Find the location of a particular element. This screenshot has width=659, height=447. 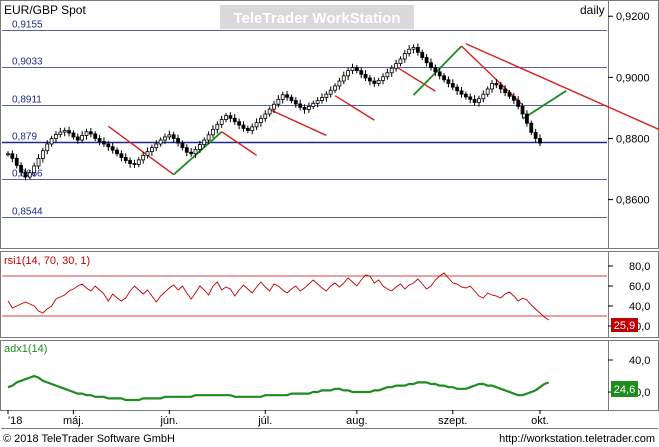

fib-level-label: 0,8911 is located at coordinates (27, 100).